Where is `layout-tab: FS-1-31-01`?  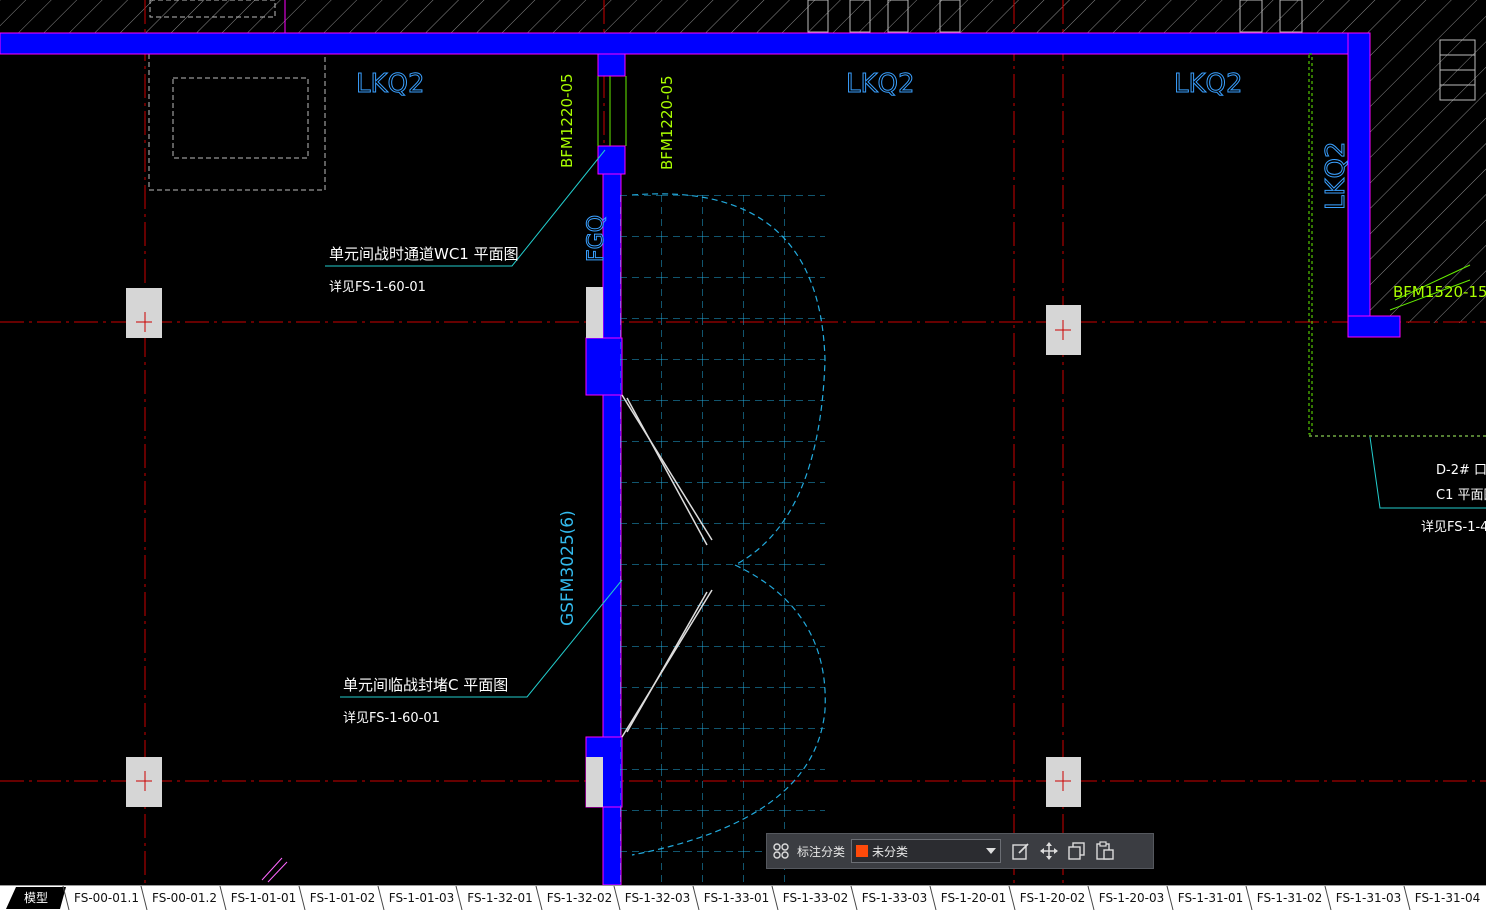
layout-tab: FS-1-31-01 is located at coordinates (1210, 898).